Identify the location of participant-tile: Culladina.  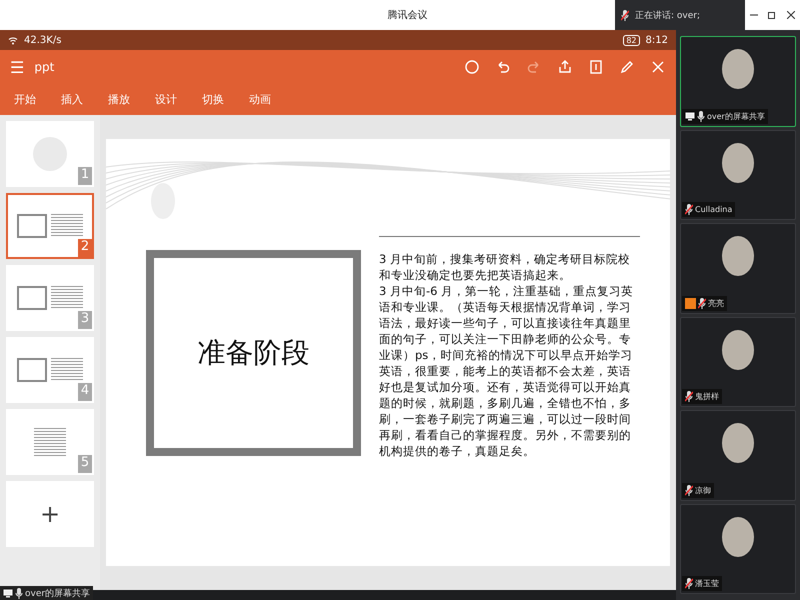
(738, 175).